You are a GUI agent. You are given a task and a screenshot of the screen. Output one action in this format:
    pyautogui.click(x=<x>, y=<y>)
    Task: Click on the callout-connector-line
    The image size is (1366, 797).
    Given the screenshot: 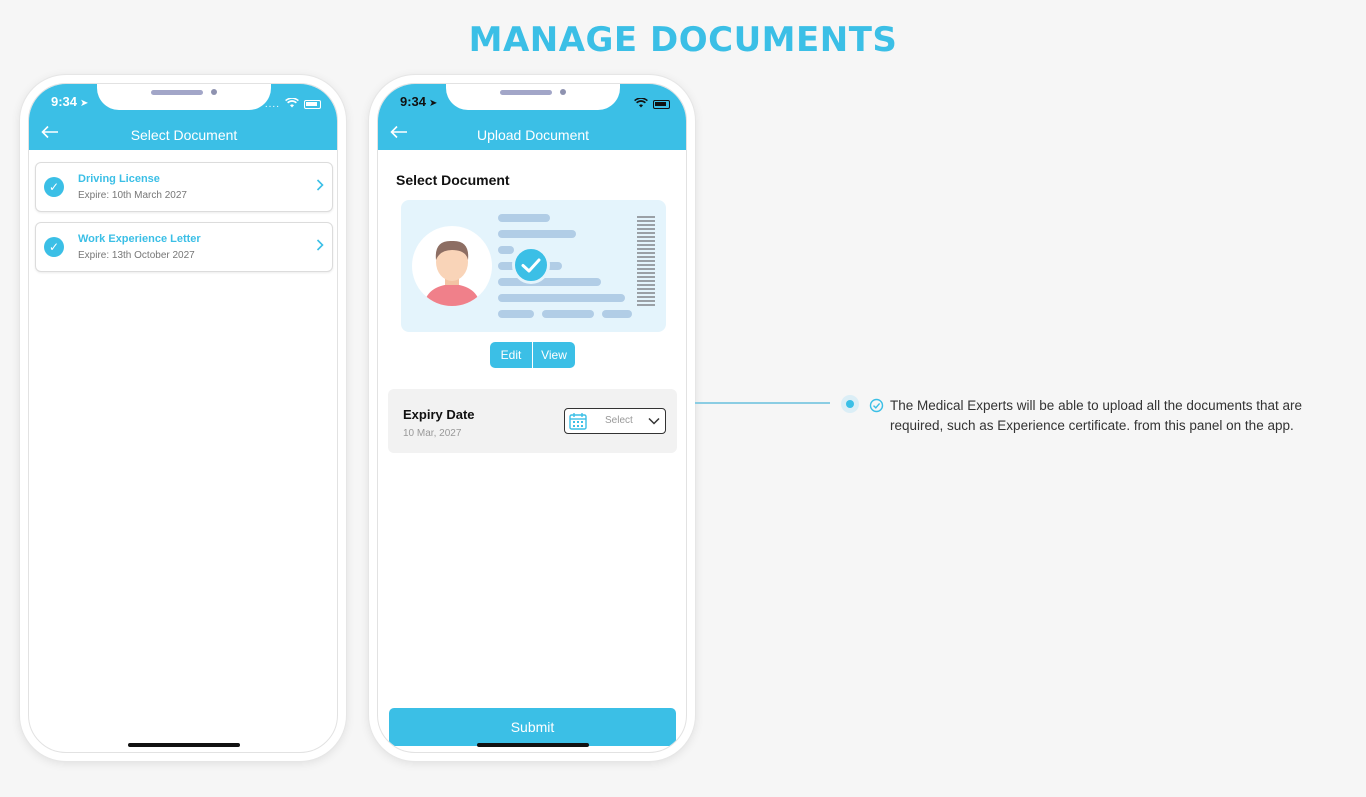 What is the action you would take?
    pyautogui.click(x=762, y=403)
    